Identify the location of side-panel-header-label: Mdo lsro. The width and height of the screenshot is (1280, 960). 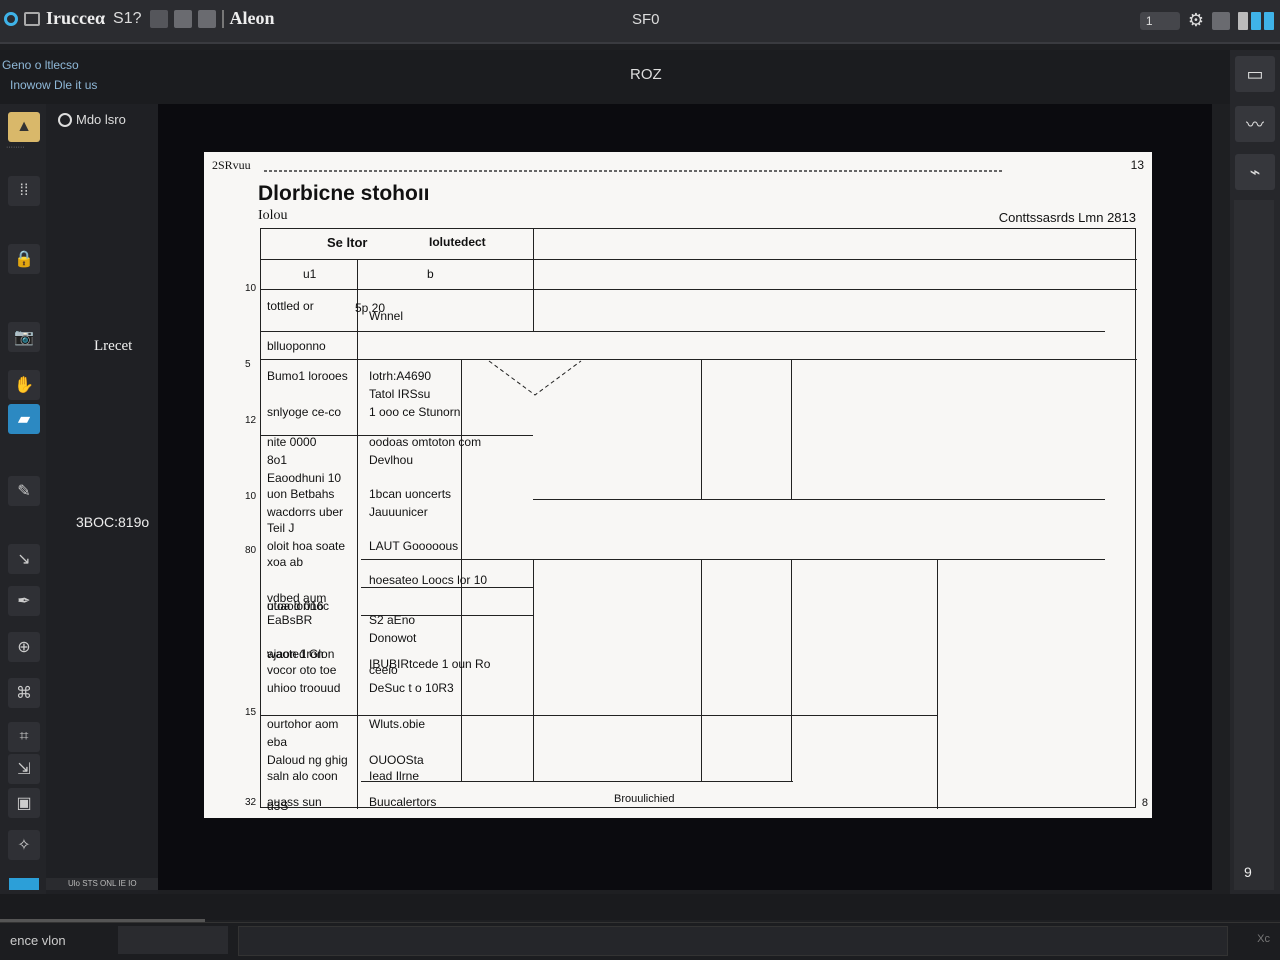
(101, 119).